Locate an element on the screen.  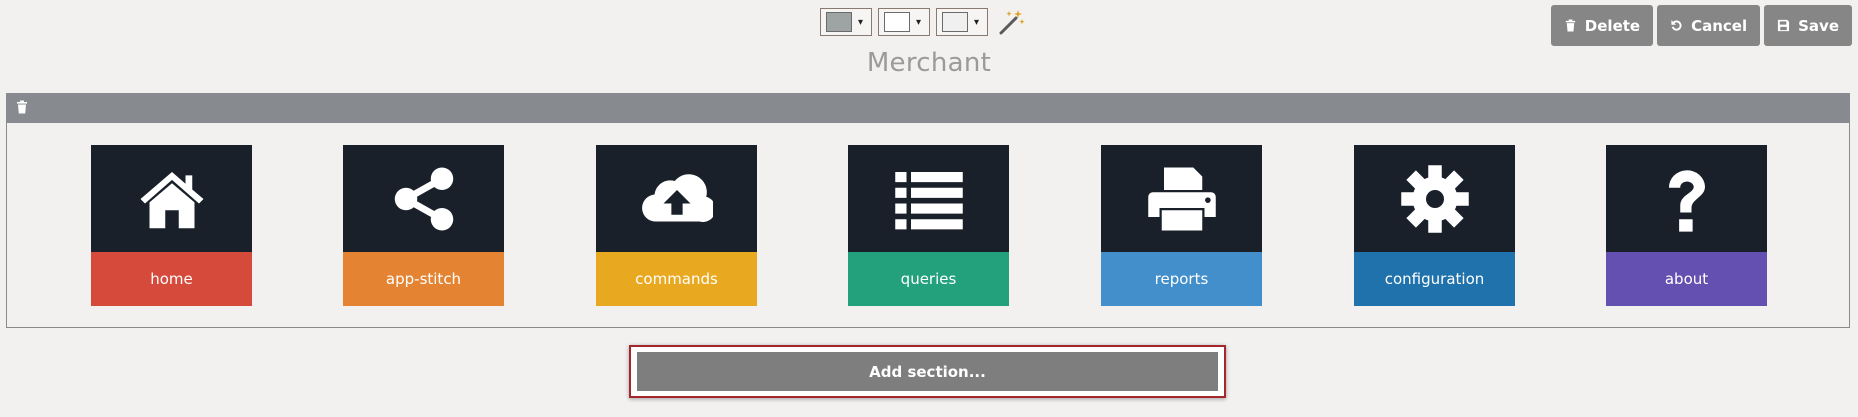
cancel-label: Cancel is located at coordinates (1719, 25).